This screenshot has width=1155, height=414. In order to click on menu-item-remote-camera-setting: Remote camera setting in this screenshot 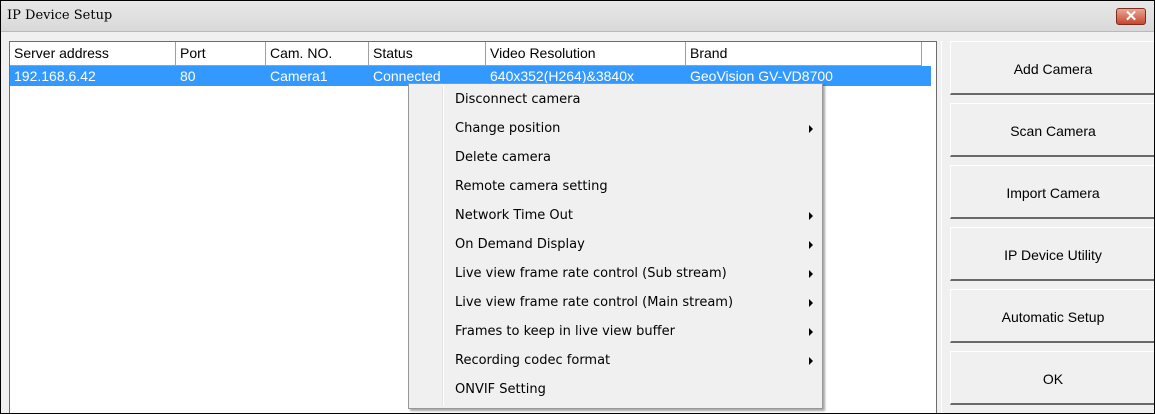, I will do `click(615, 187)`.